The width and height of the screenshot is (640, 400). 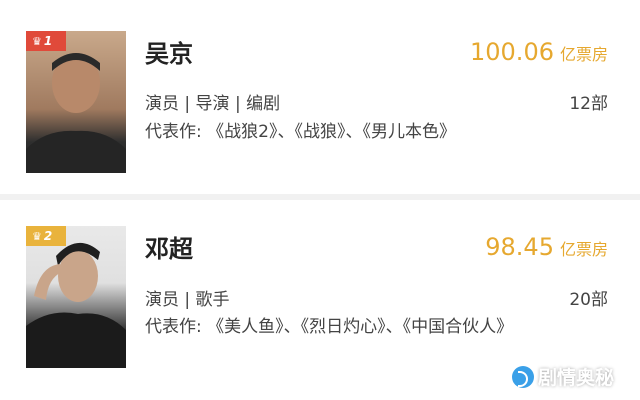 What do you see at coordinates (588, 104) in the screenshot?
I see `film-count: 12部` at bounding box center [588, 104].